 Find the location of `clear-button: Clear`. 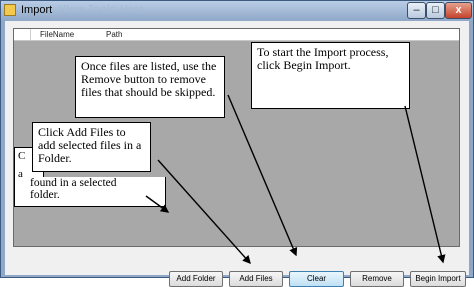

clear-button: Clear is located at coordinates (316, 279).